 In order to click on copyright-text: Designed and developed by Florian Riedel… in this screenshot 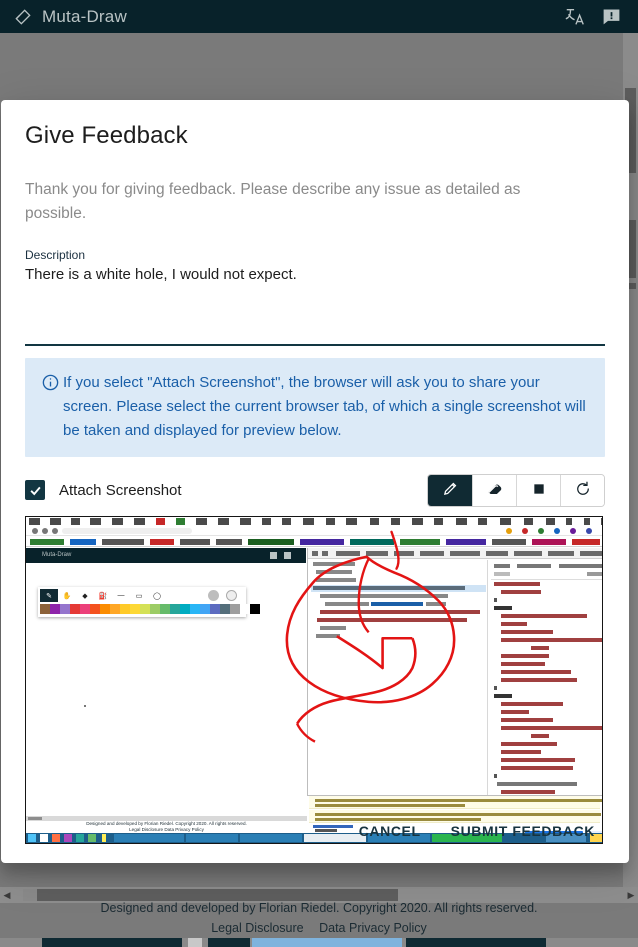, I will do `click(319, 908)`.